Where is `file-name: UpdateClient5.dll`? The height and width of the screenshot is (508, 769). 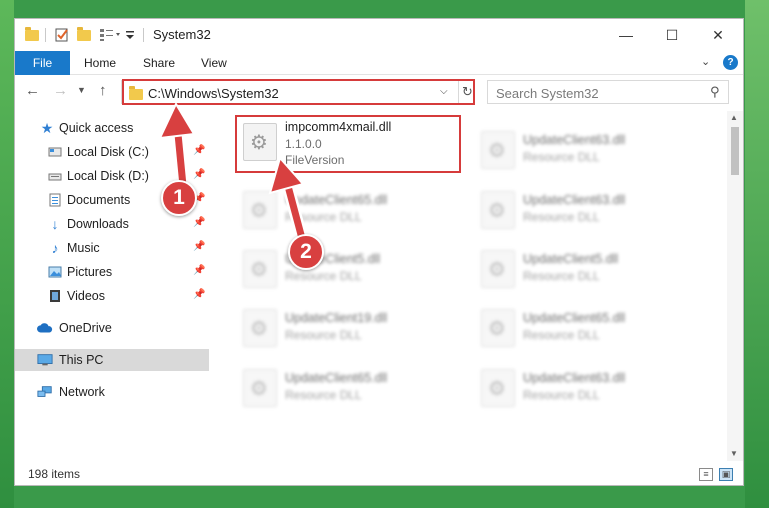
file-name: UpdateClient5.dll is located at coordinates (571, 259).